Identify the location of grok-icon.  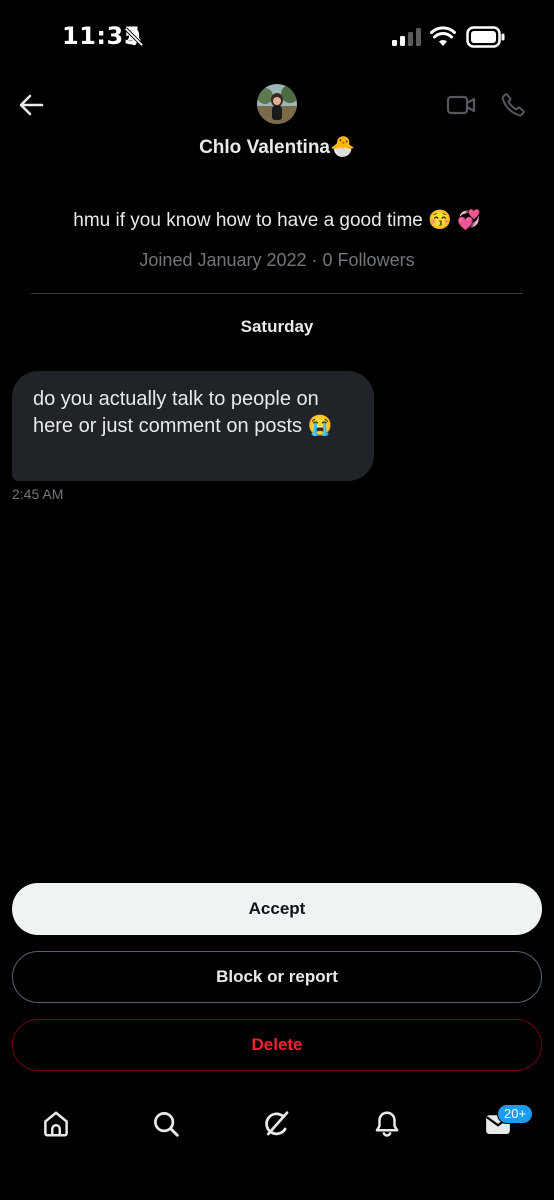
(277, 1123).